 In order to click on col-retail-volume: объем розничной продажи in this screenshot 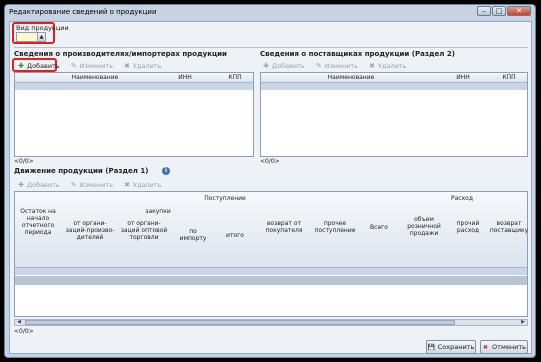, I will do `click(424, 226)`.